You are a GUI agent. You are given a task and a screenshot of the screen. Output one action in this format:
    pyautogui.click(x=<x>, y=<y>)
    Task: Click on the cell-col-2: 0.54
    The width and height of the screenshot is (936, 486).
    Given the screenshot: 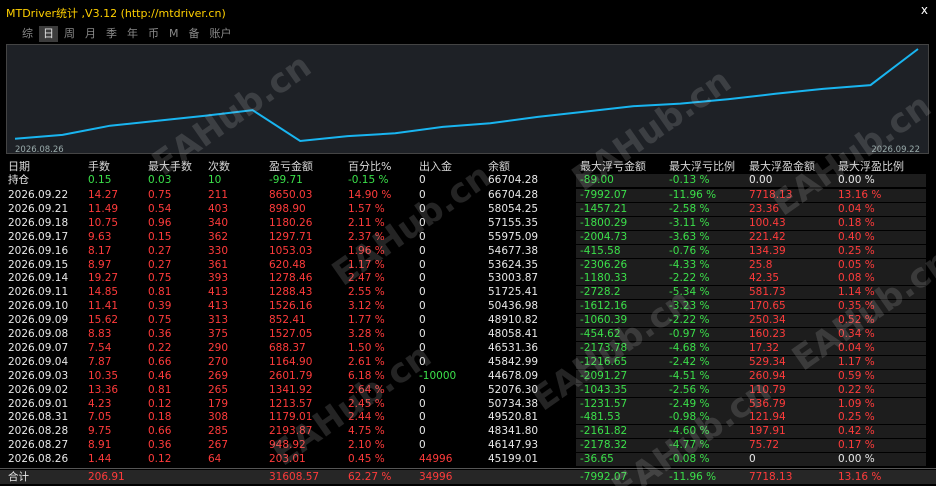 What is the action you would take?
    pyautogui.click(x=160, y=208)
    